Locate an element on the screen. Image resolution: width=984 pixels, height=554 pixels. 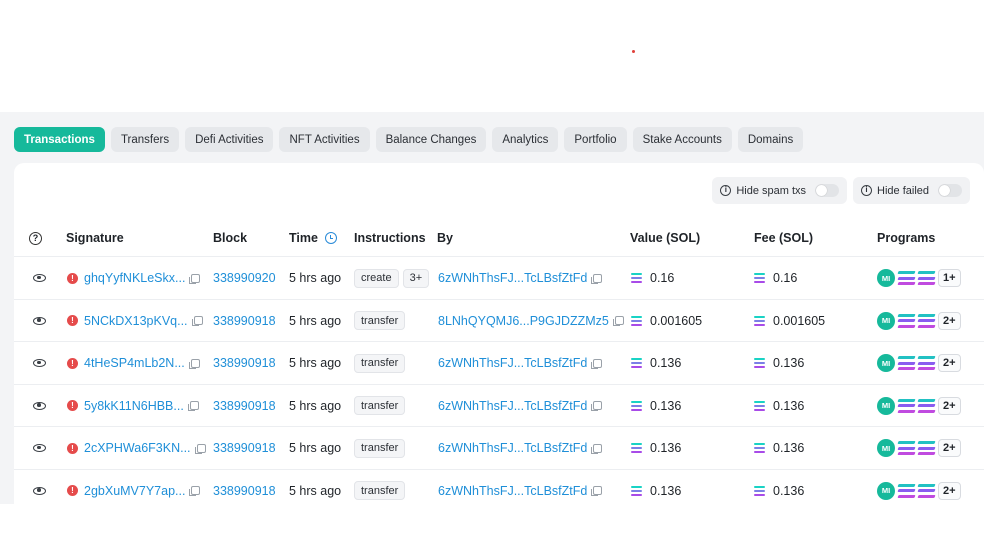
tab-transfers: Transfers is located at coordinates (145, 139).